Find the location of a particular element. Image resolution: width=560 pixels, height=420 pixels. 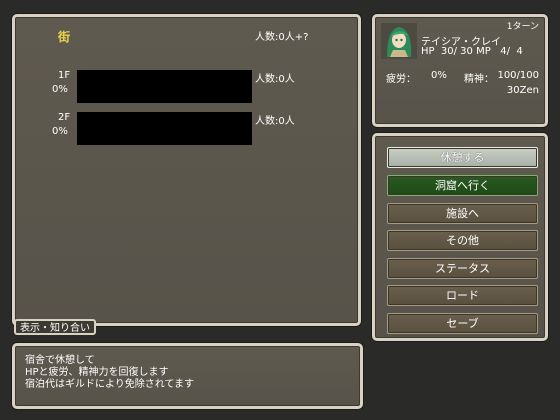

fatigue-label: 疲労： is located at coordinates (401, 79).